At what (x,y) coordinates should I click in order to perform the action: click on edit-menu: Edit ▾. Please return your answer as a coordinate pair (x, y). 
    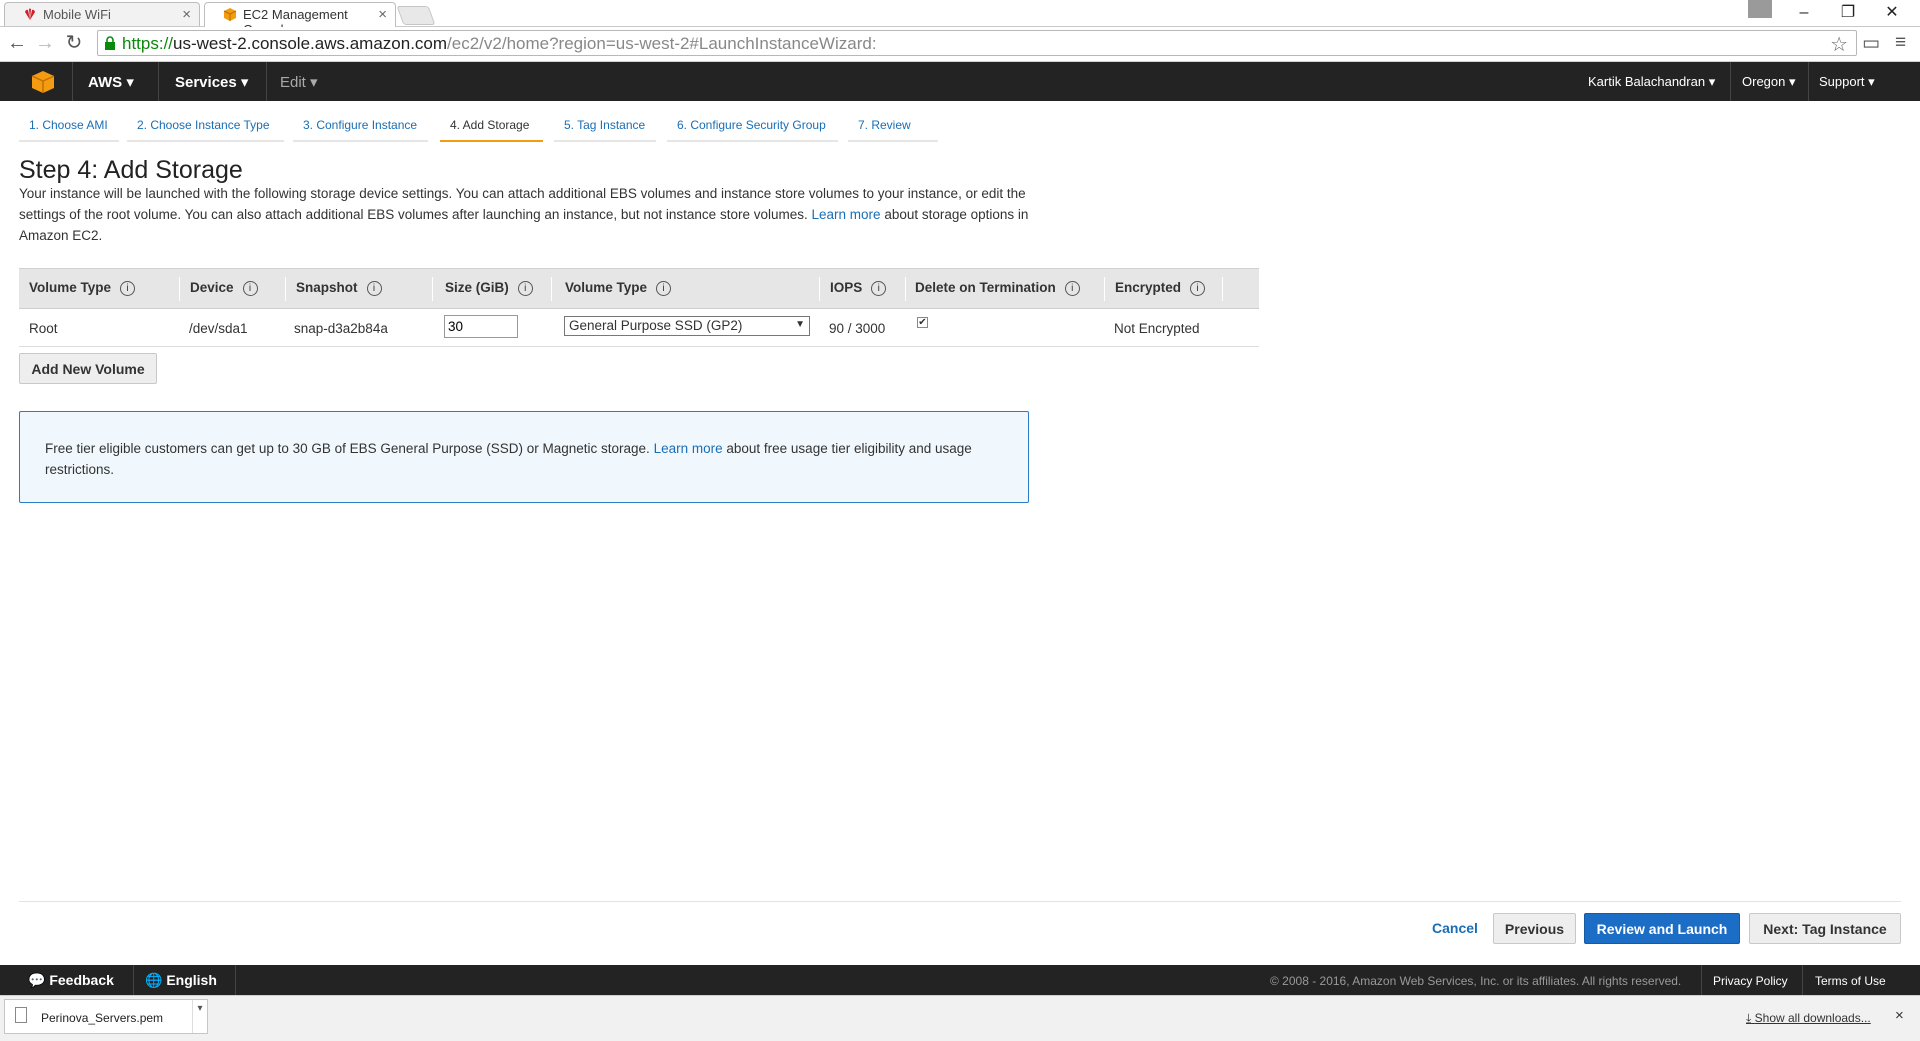
    Looking at the image, I should click on (299, 82).